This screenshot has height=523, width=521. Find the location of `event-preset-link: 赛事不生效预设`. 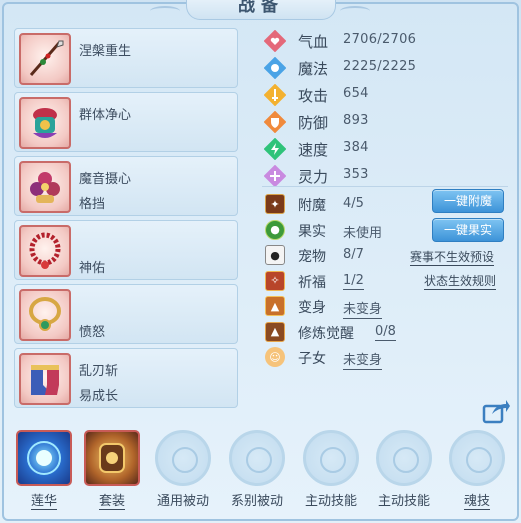

event-preset-link: 赛事不生效预设 is located at coordinates (452, 257).